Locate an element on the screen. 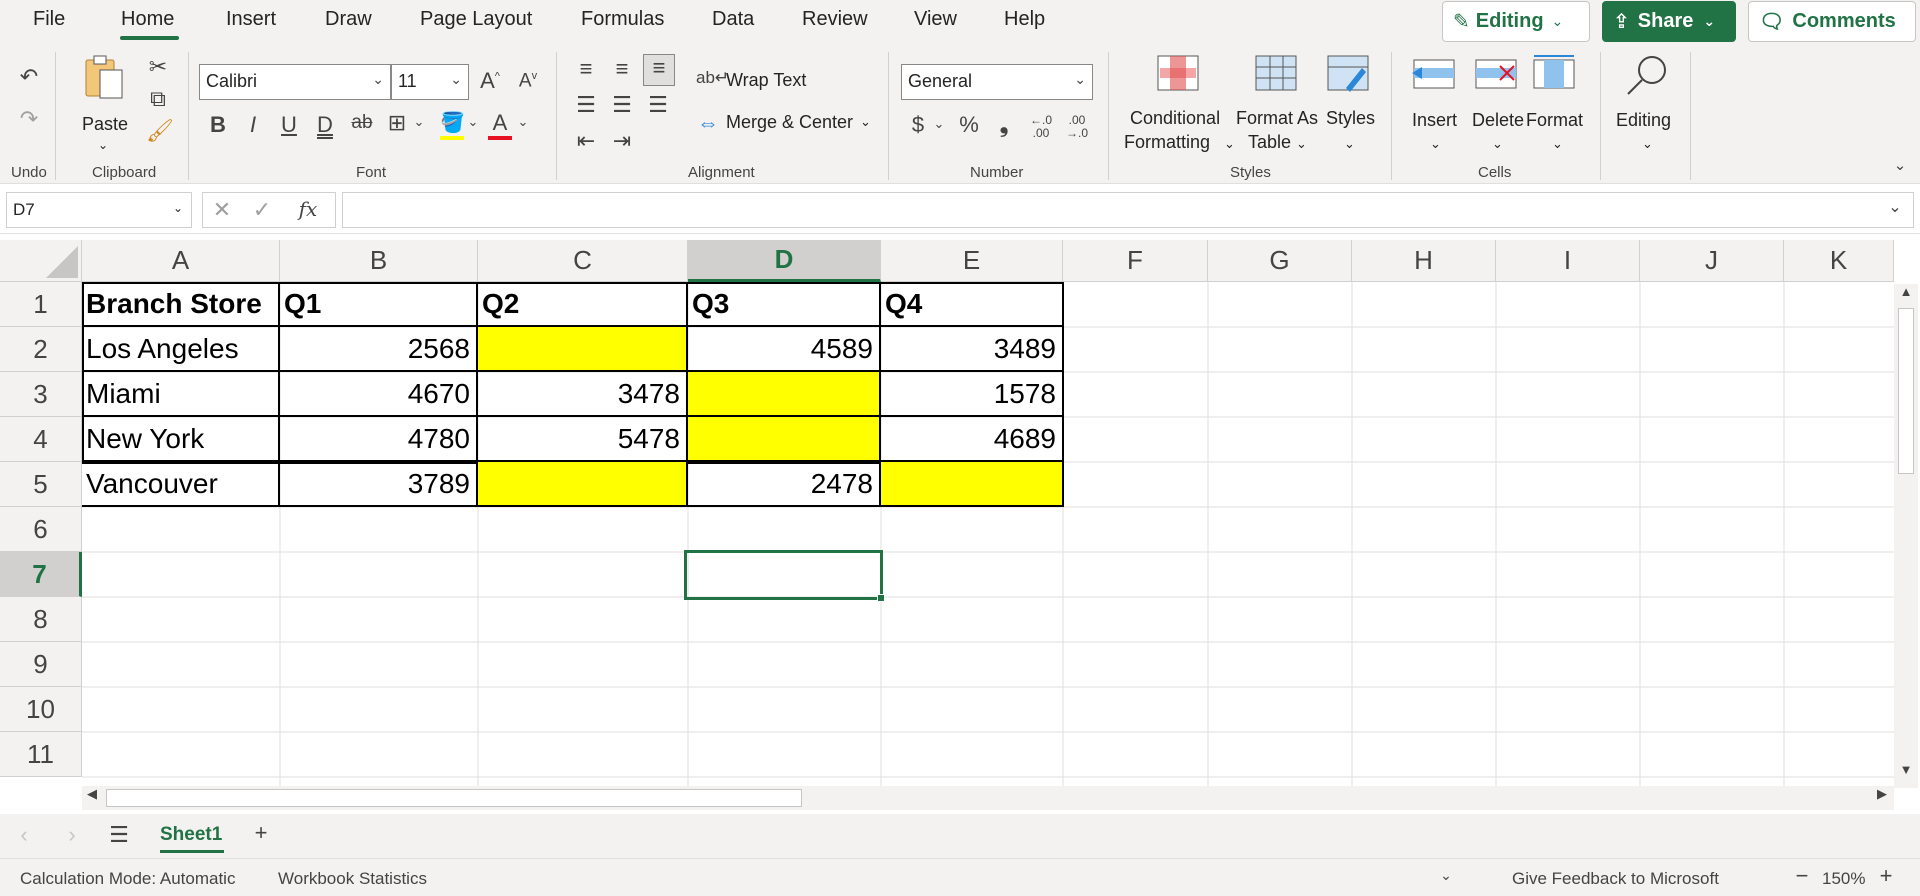 Image resolution: width=1920 pixels, height=896 pixels. align-left-icon: ☰ is located at coordinates (586, 105).